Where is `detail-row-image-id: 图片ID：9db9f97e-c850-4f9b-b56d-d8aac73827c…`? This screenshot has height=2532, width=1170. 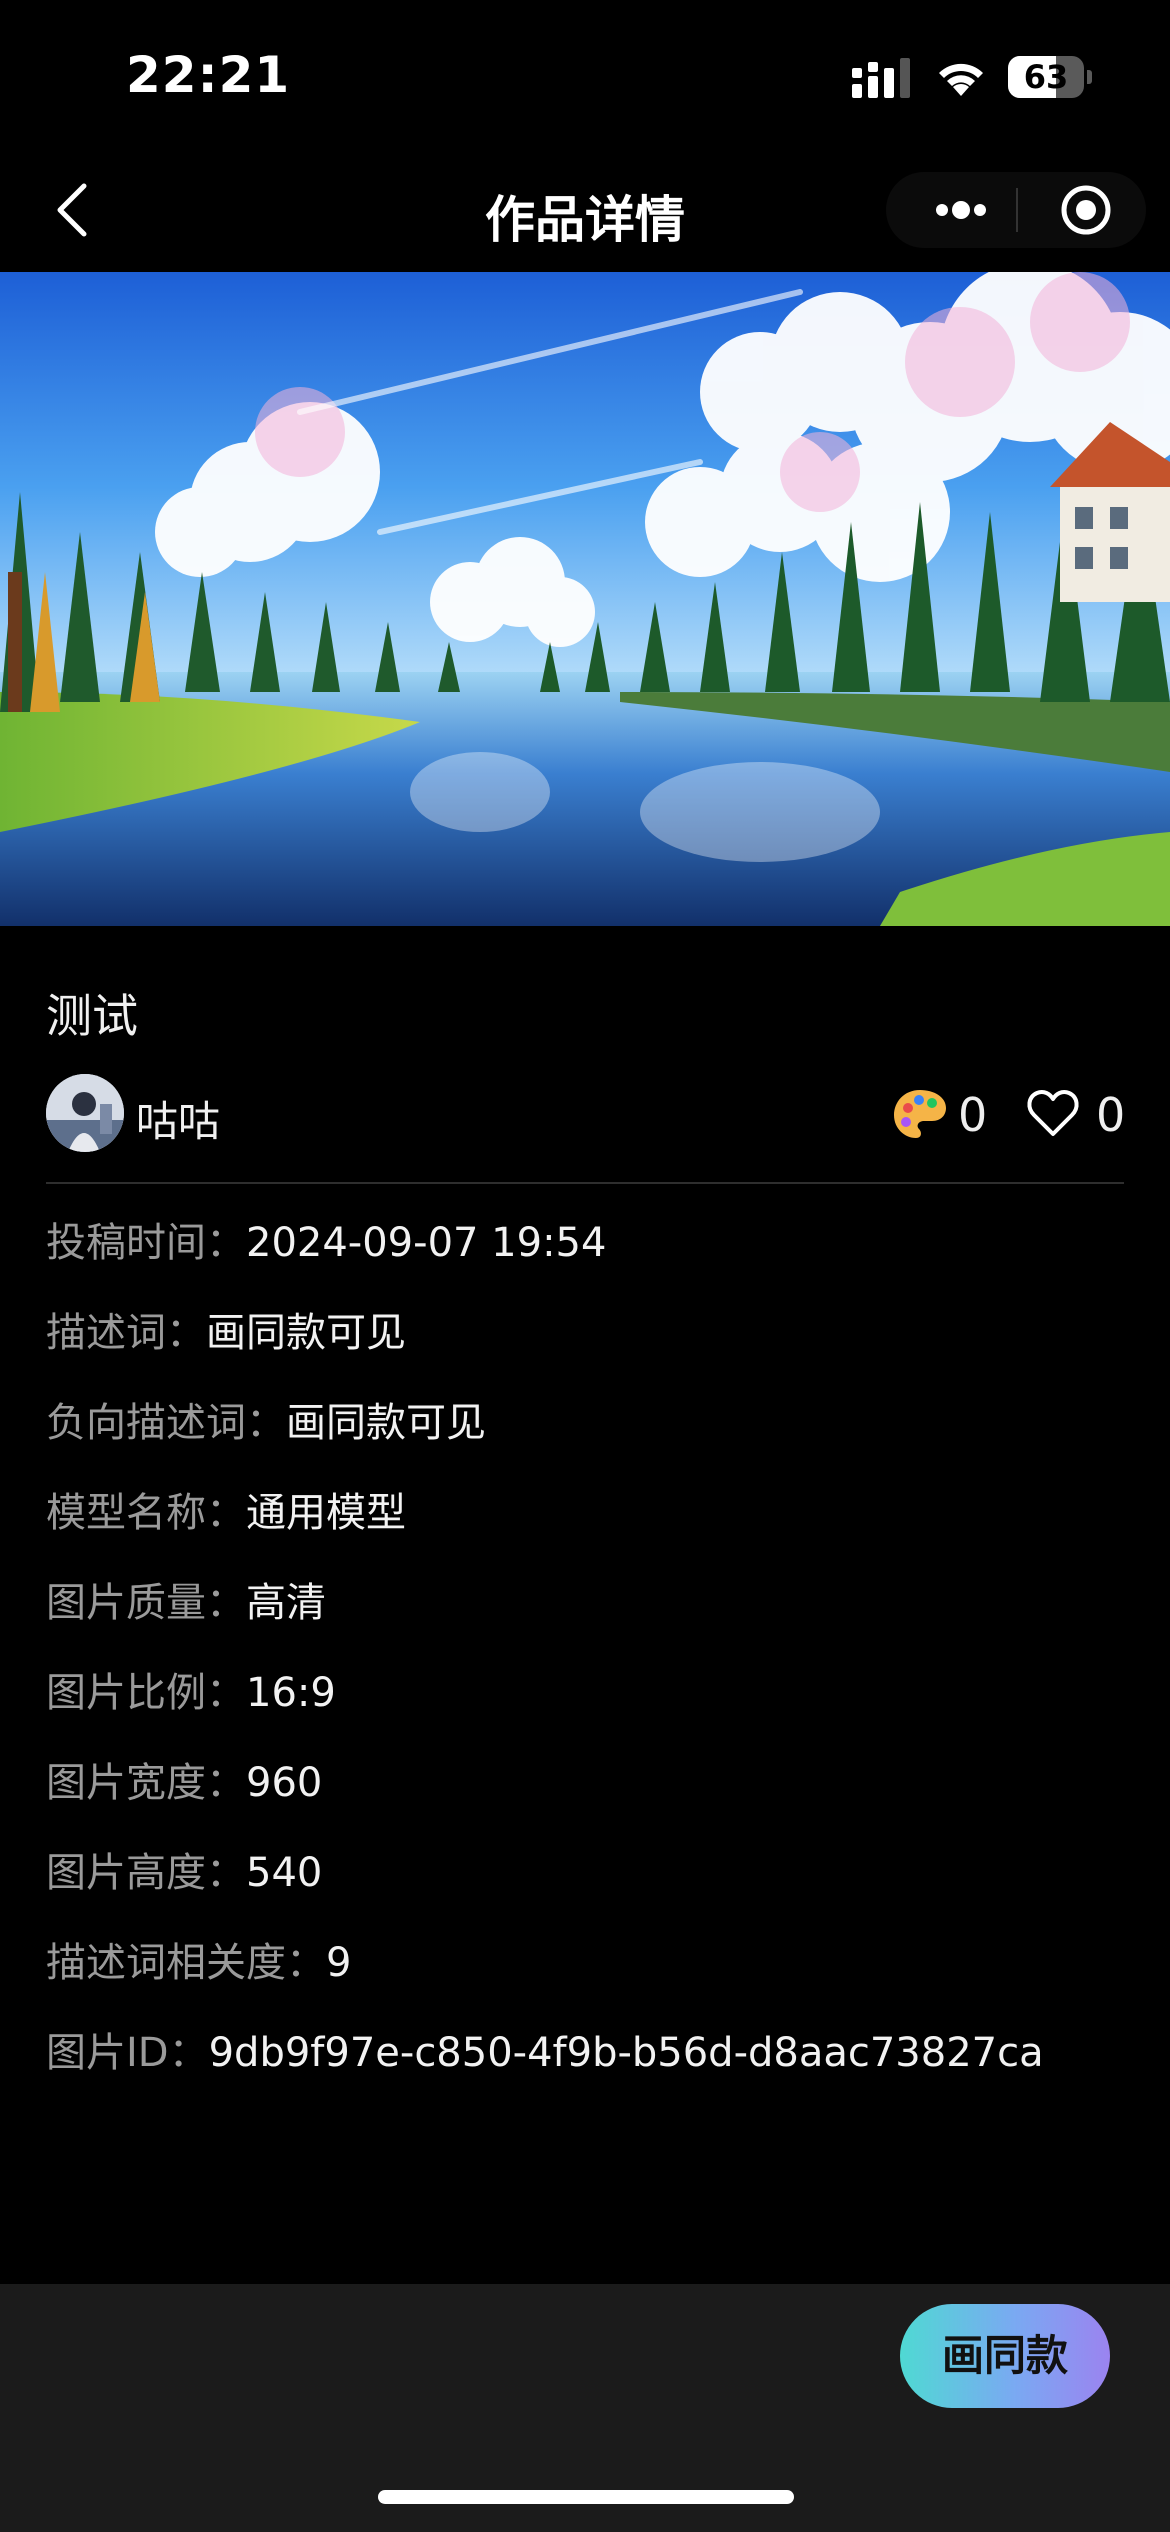 detail-row-image-id: 图片ID：9db9f97e-c850-4f9b-b56d-d8aac73827c… is located at coordinates (596, 2069).